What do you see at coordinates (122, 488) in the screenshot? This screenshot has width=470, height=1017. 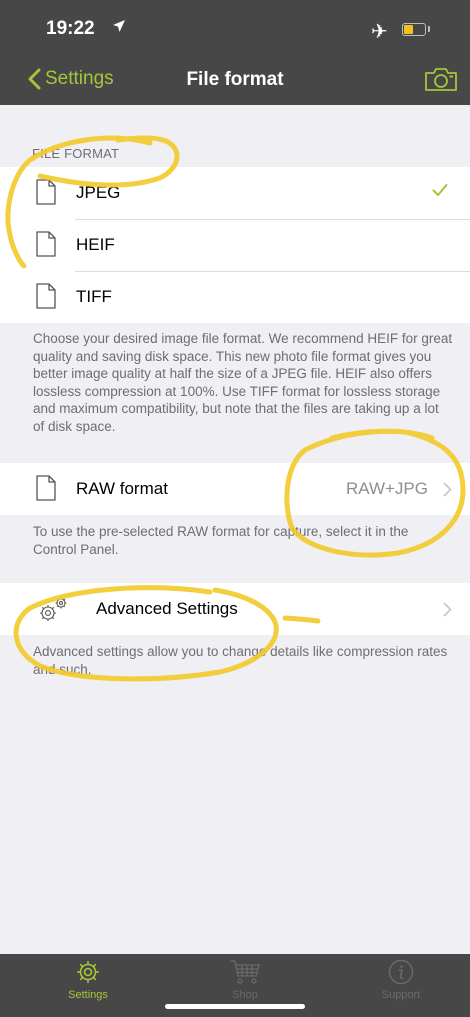 I see `raw-format-label: RAW format` at bounding box center [122, 488].